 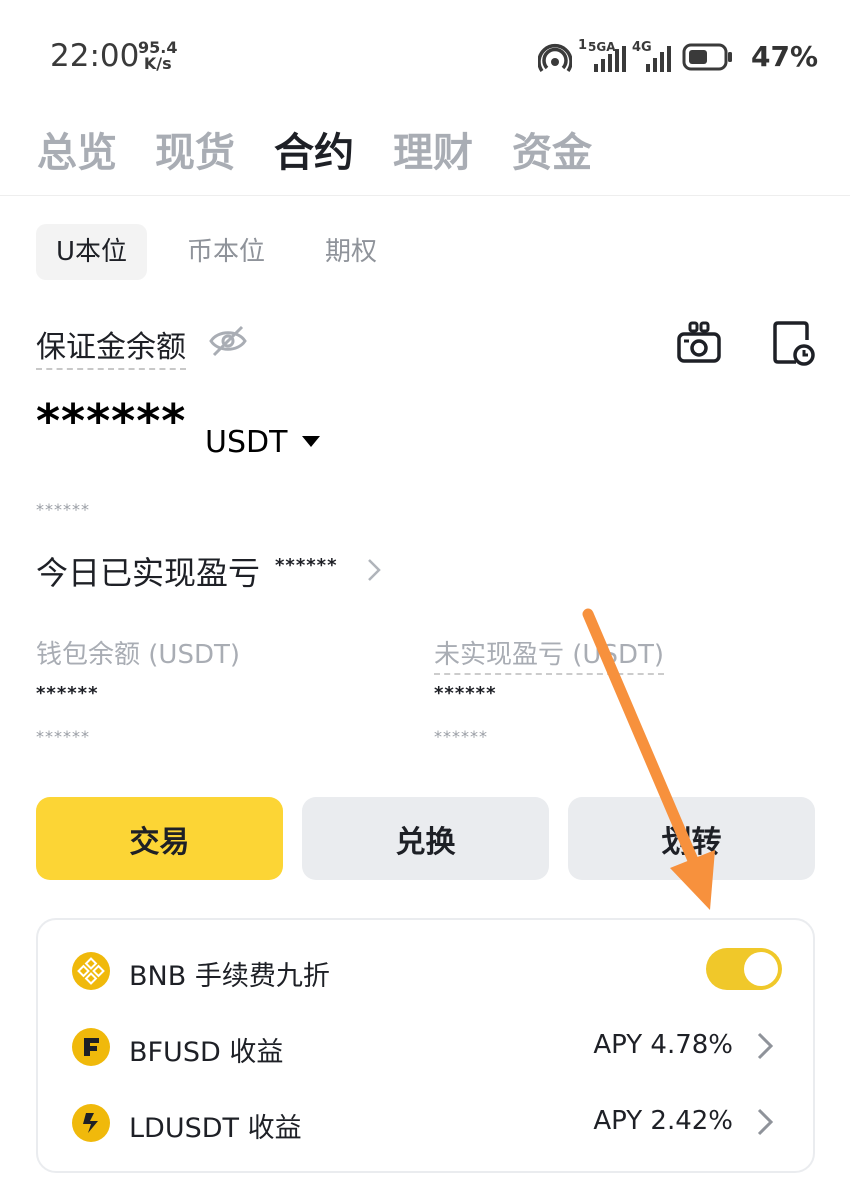 I want to click on wallet-balance-sub: ******, so click(x=63, y=736).